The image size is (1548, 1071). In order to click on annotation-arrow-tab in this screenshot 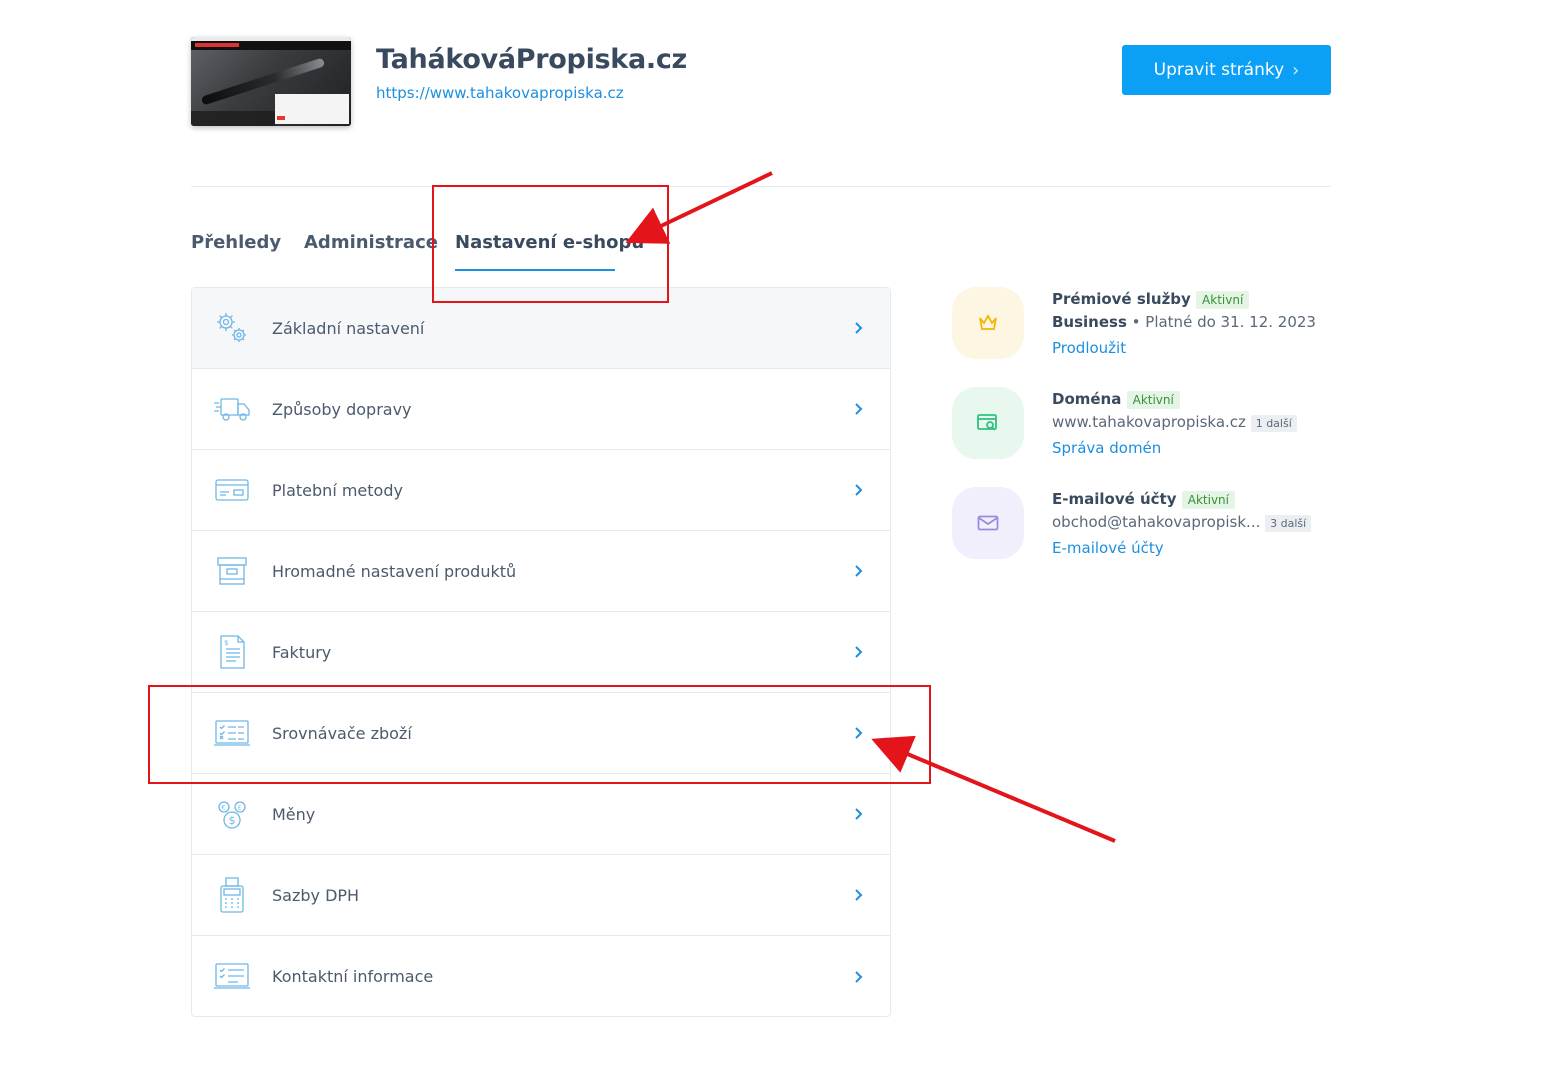, I will do `click(699, 207)`.